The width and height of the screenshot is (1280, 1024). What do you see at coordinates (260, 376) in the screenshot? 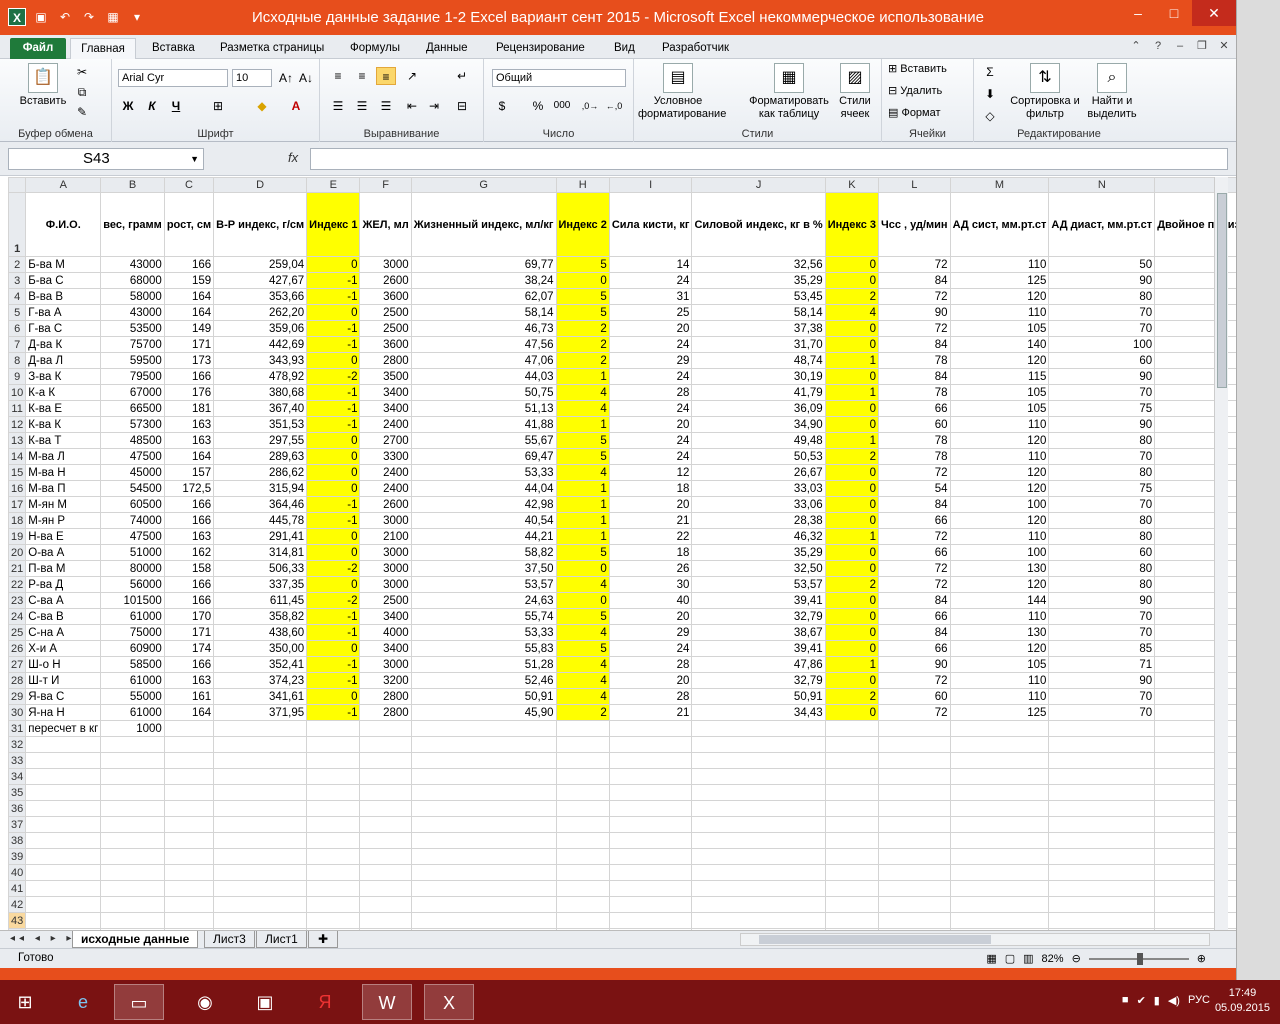
I see `value-cell: 478,92` at bounding box center [260, 376].